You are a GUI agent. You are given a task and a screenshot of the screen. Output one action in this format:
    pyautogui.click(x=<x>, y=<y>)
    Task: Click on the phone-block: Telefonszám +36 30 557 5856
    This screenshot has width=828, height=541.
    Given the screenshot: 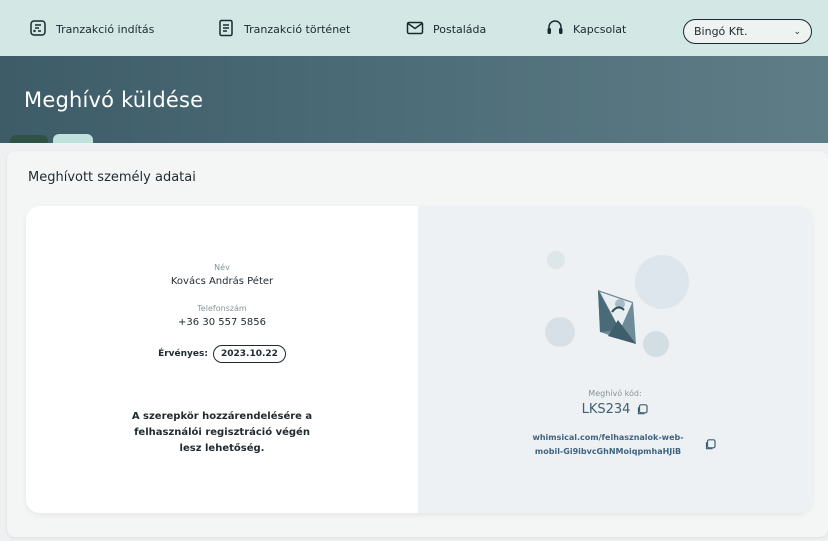 What is the action you would take?
    pyautogui.click(x=222, y=316)
    